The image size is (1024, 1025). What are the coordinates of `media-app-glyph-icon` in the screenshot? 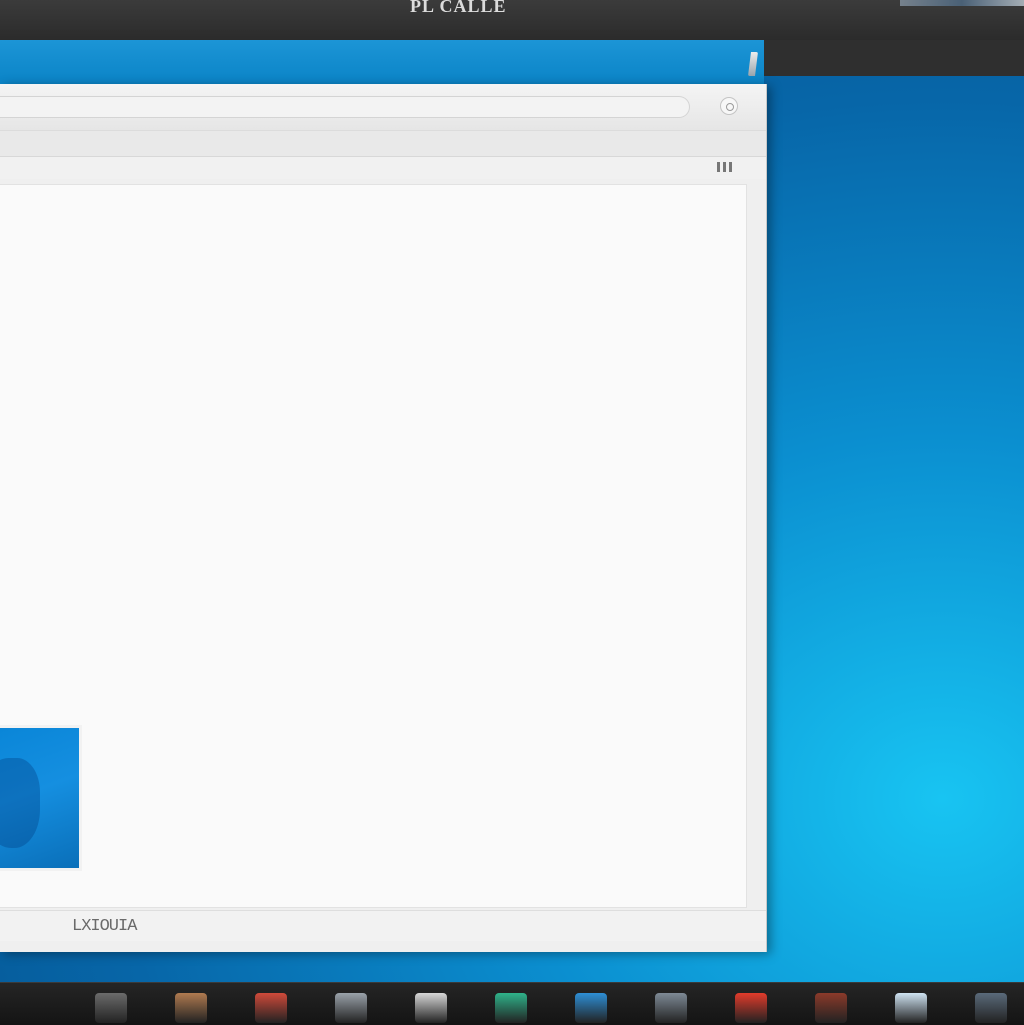 It's located at (271, 1008).